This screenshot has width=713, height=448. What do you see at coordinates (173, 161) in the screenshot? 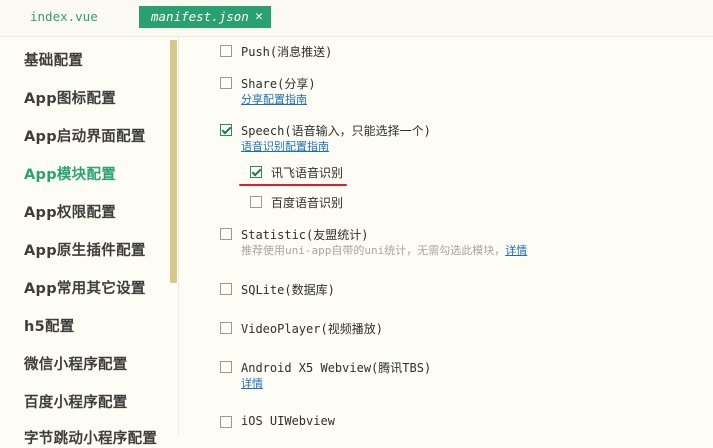
I see `sidebar-scrollbar` at bounding box center [173, 161].